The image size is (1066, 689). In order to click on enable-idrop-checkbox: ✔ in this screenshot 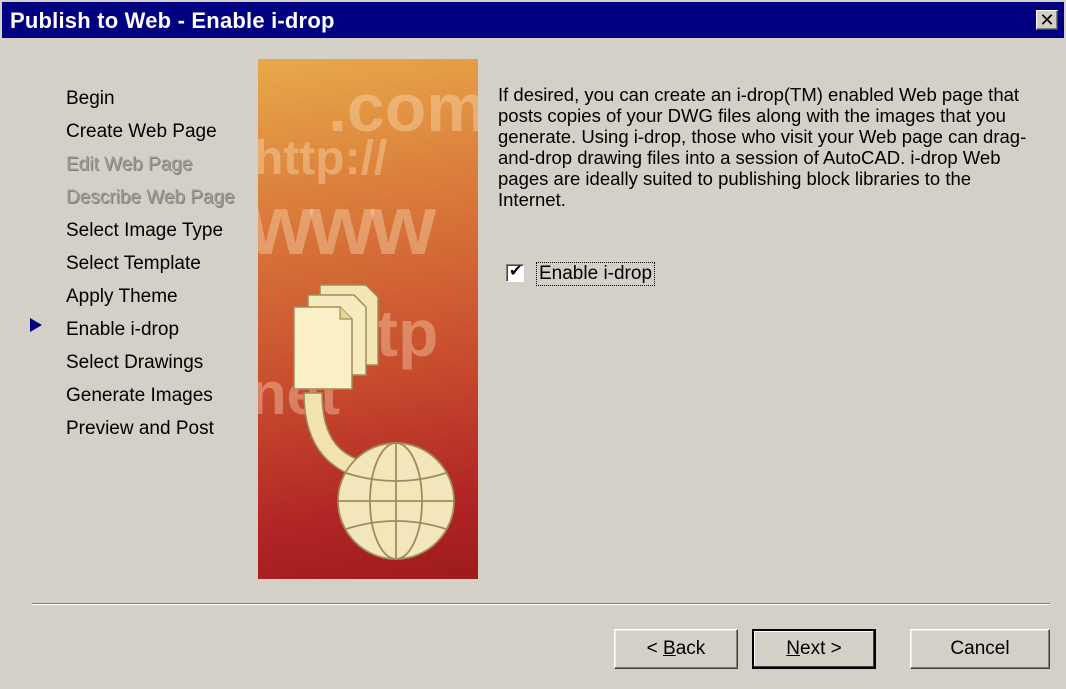, I will do `click(515, 272)`.